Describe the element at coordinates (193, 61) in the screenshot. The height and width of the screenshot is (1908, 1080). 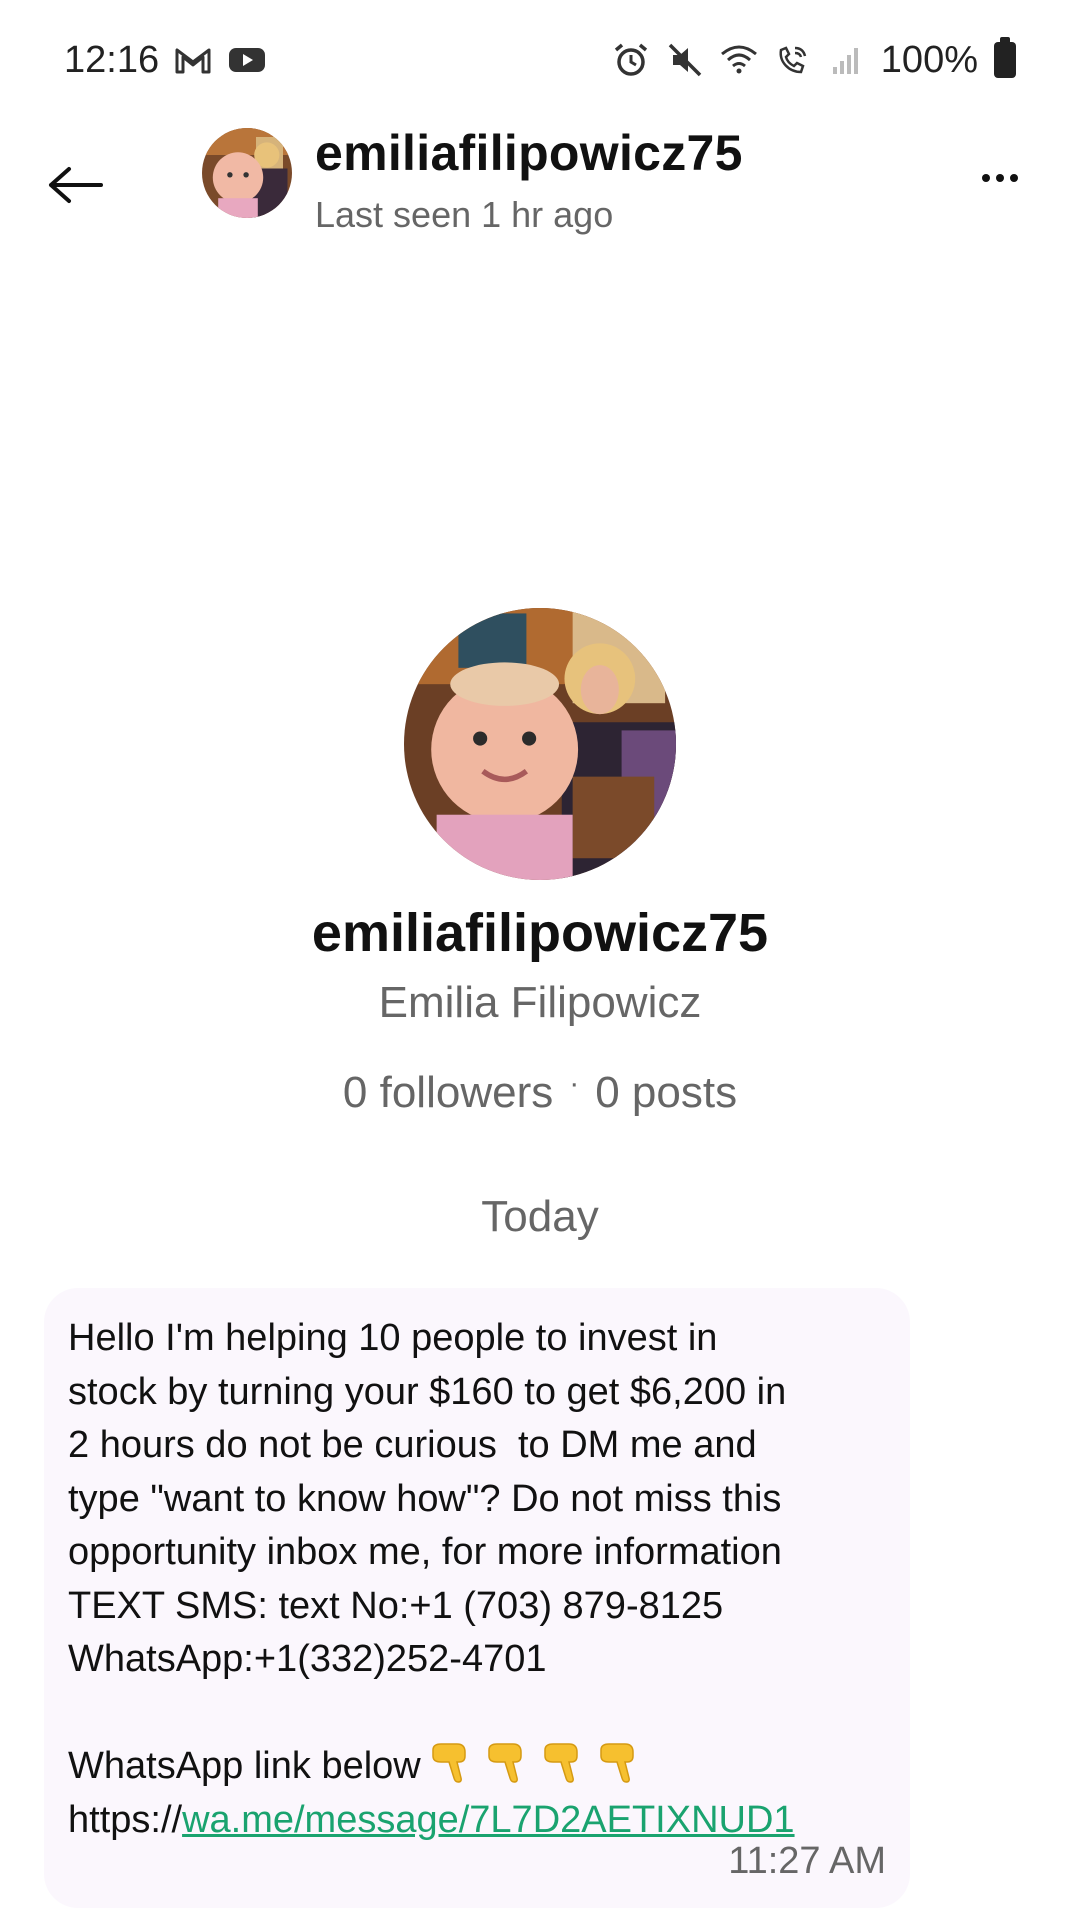
I see `gmail-icon` at that location.